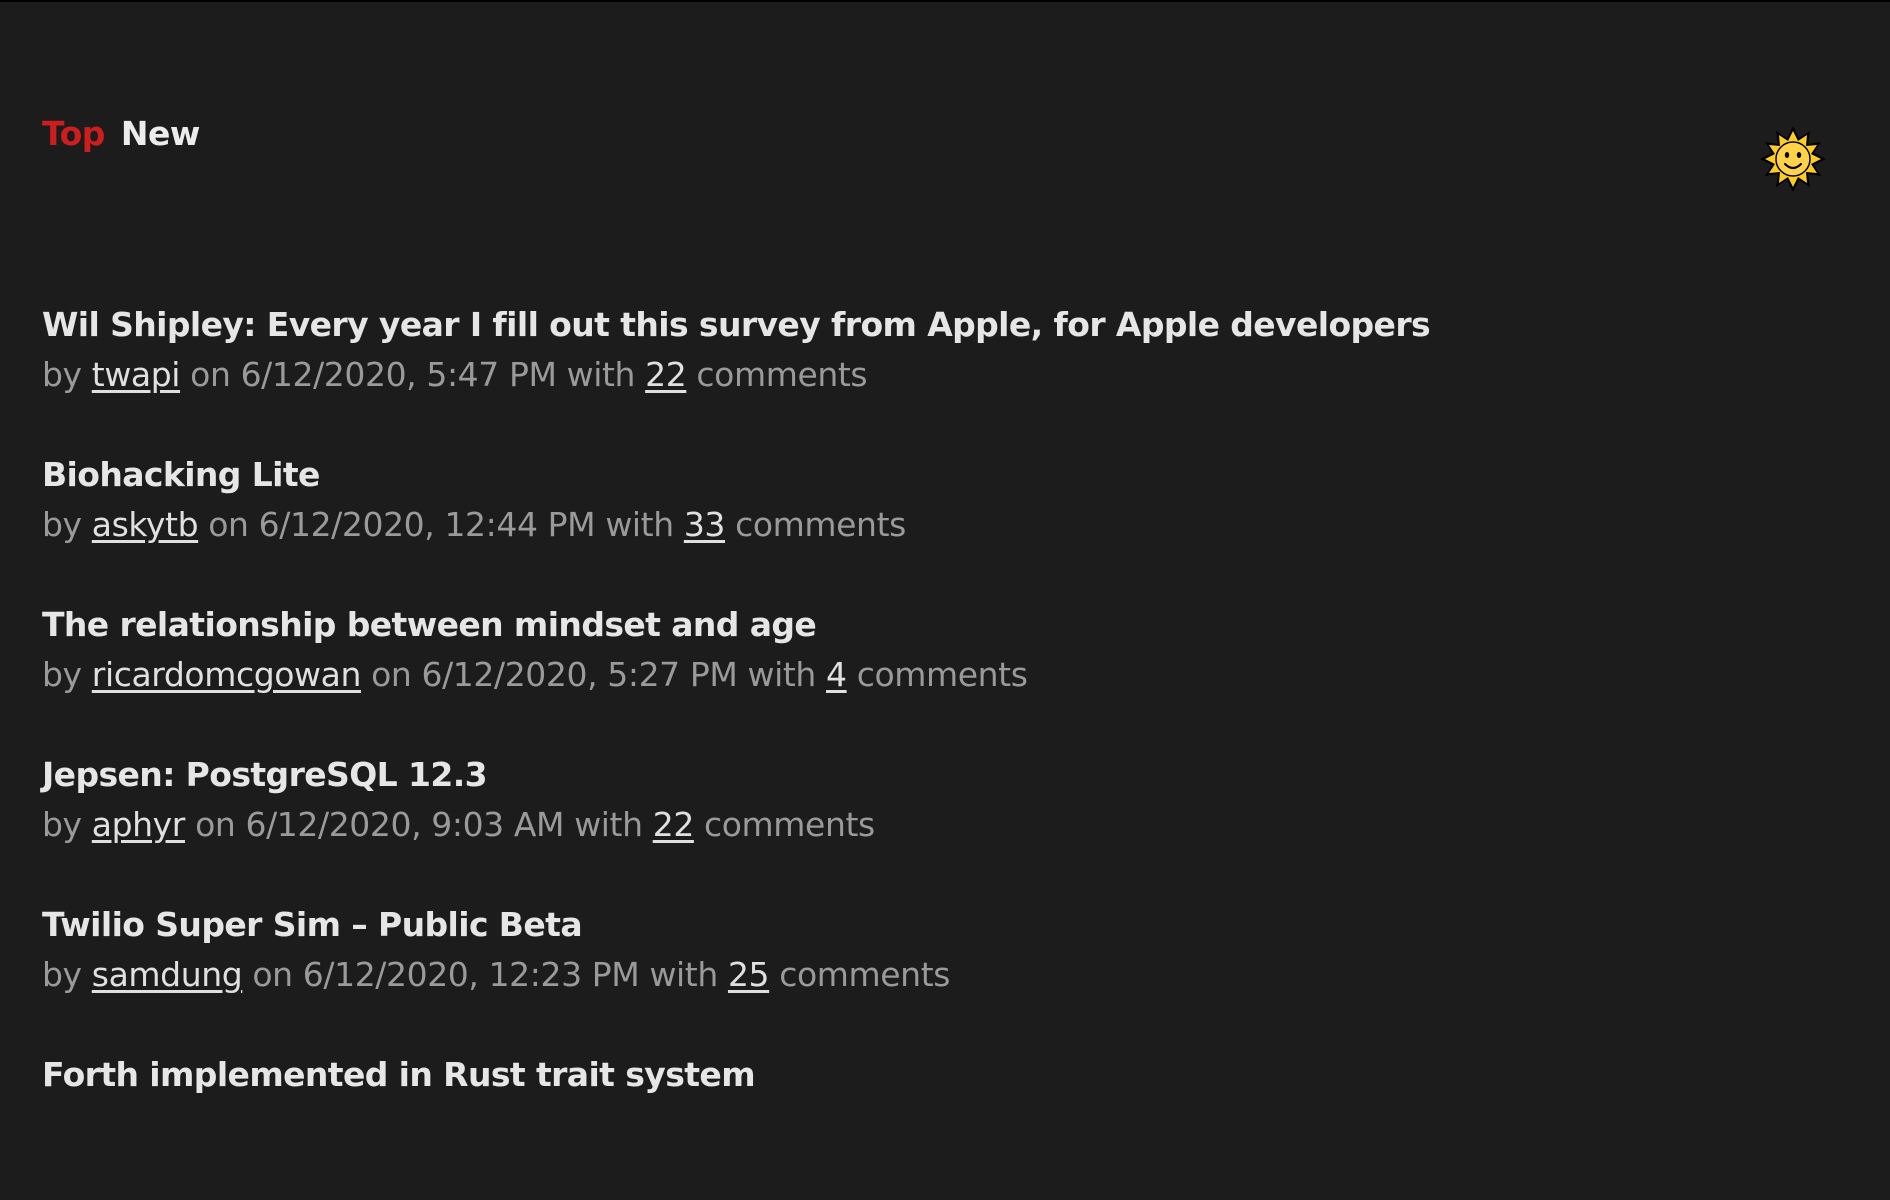 This screenshot has width=1890, height=1200. What do you see at coordinates (405, 824) in the screenshot?
I see `story-date: 6/12/2020, 9:03 AM` at bounding box center [405, 824].